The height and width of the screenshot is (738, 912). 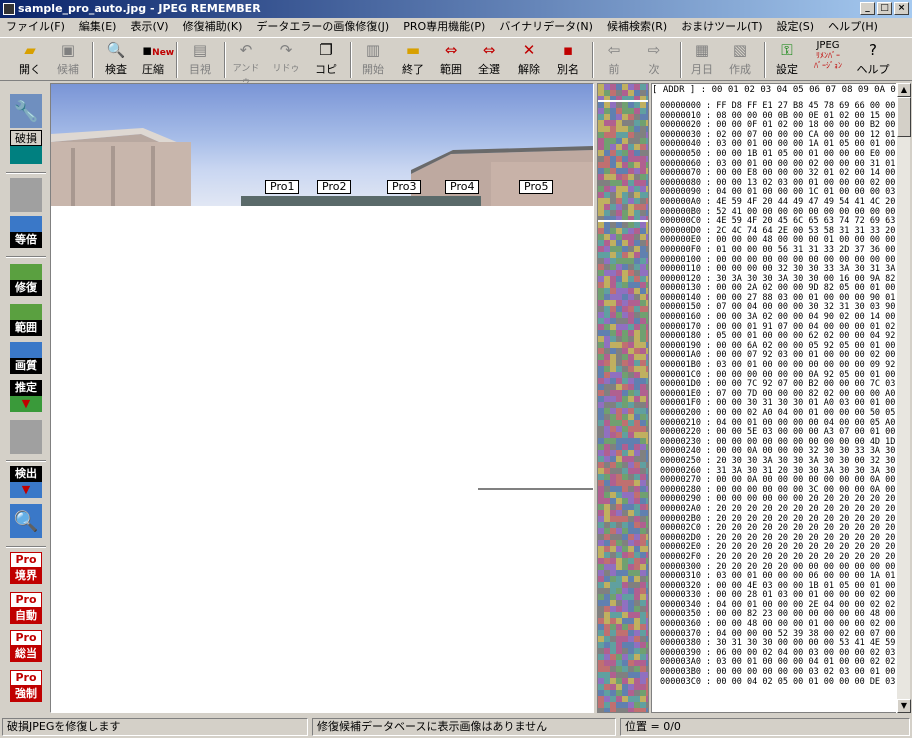 I want to click on settings-button: ⚿ 設定, so click(x=787, y=60).